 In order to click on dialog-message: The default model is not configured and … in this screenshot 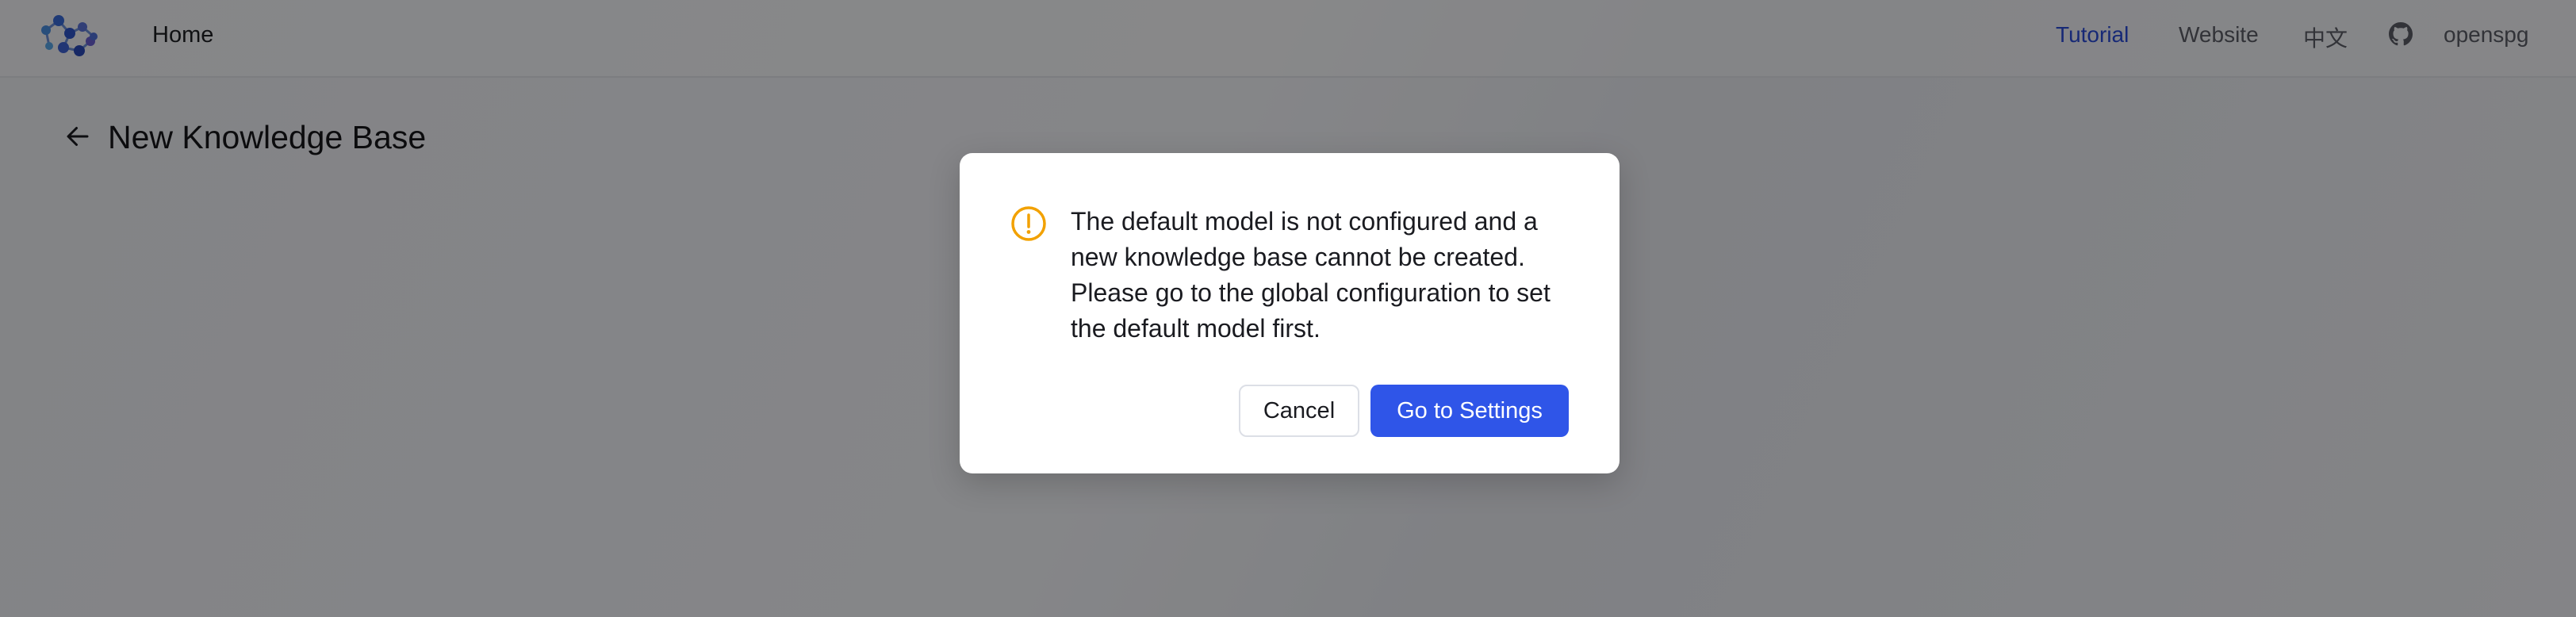, I will do `click(1311, 275)`.